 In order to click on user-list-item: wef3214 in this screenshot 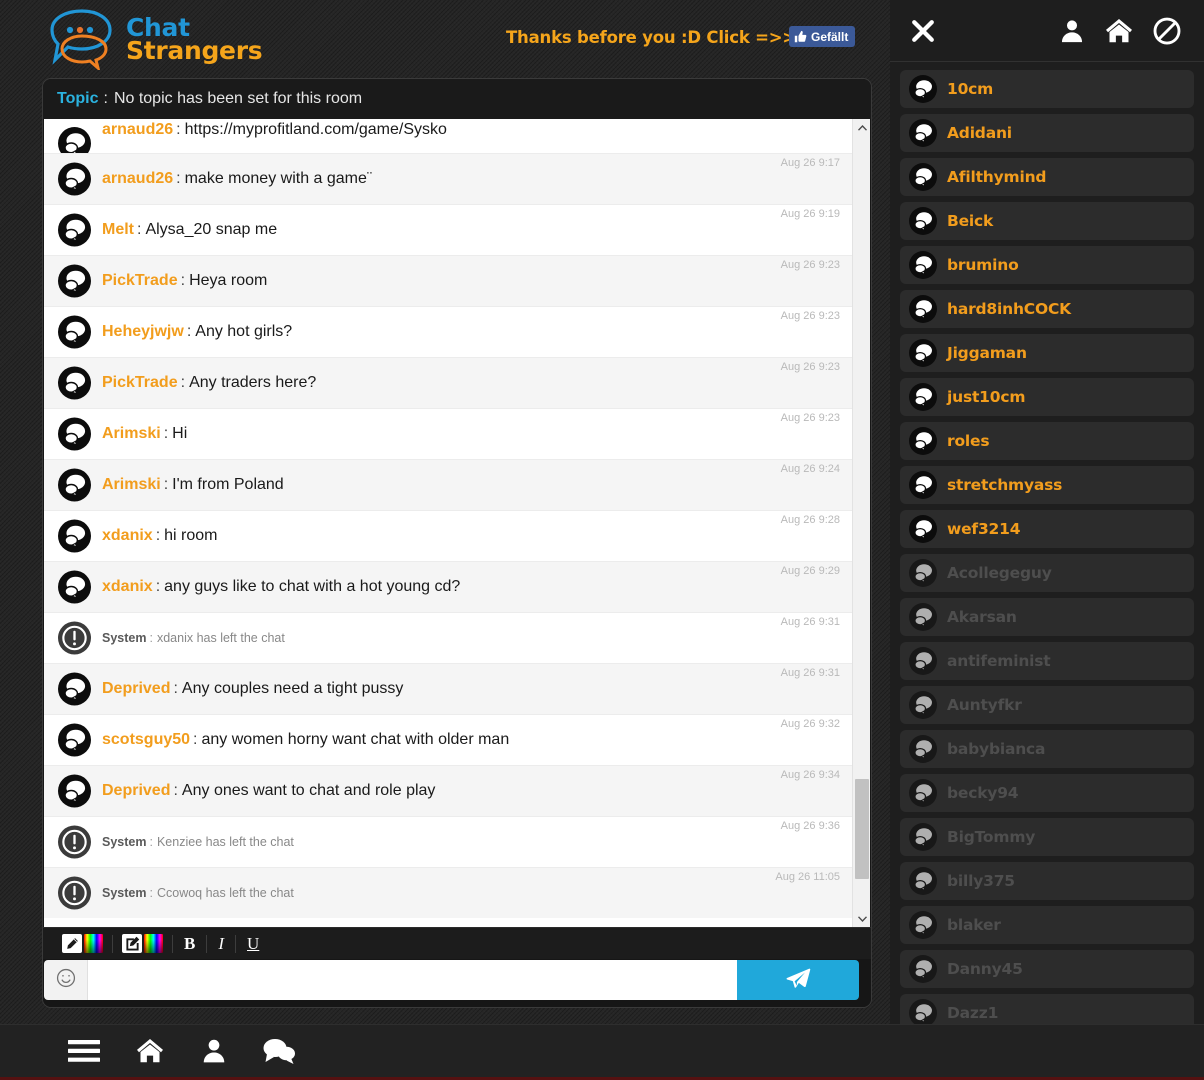, I will do `click(1047, 529)`.